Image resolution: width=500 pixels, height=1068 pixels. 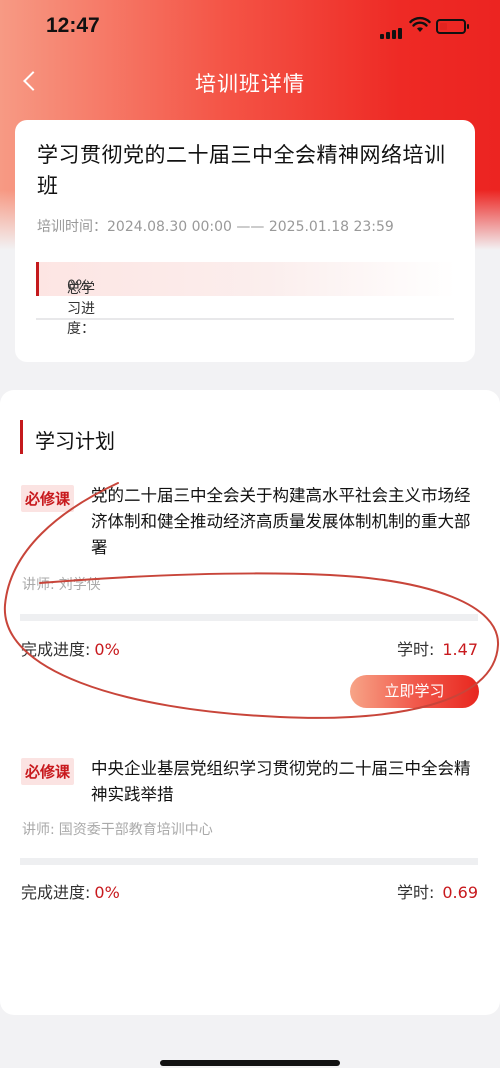 What do you see at coordinates (392, 29) in the screenshot?
I see `signal-icon` at bounding box center [392, 29].